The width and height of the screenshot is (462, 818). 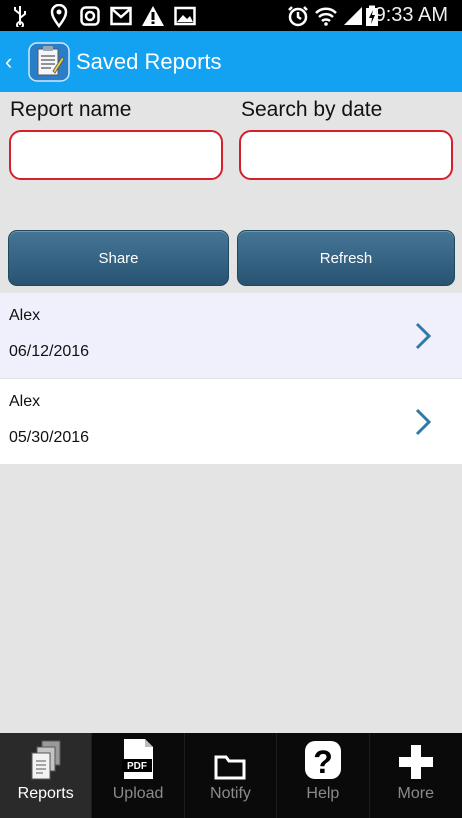 I want to click on tab-more: More, so click(x=416, y=775).